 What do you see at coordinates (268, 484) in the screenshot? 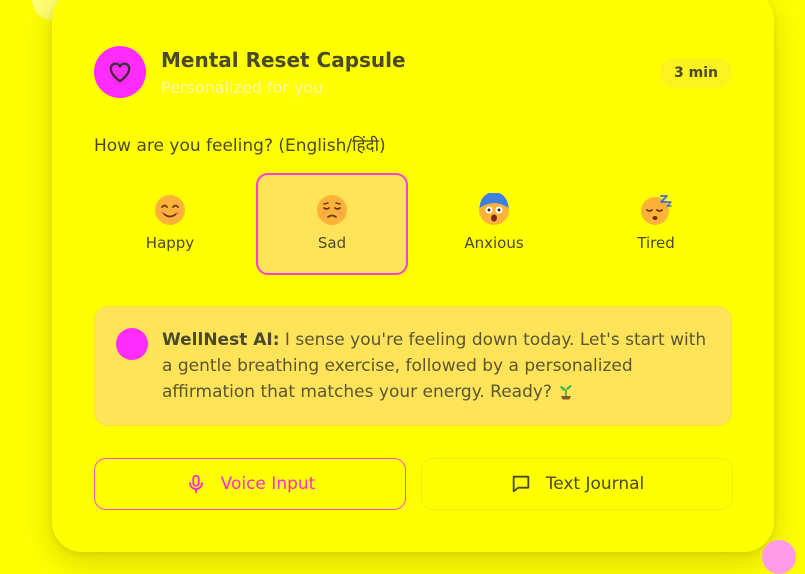
I see `voice-input-label: Voice Input` at bounding box center [268, 484].